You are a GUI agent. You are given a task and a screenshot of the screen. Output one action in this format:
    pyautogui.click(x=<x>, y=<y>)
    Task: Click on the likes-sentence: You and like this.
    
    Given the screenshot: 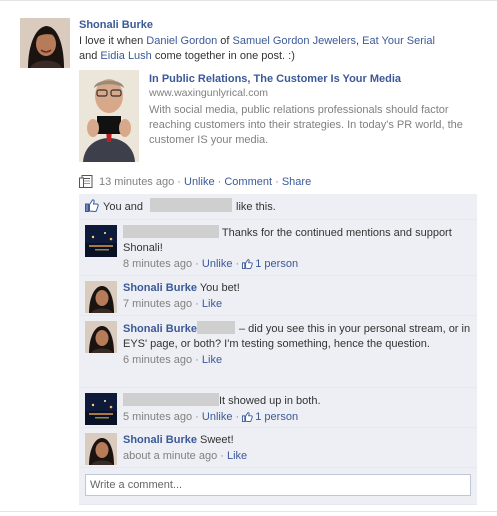 What is the action you would take?
    pyautogui.click(x=278, y=207)
    